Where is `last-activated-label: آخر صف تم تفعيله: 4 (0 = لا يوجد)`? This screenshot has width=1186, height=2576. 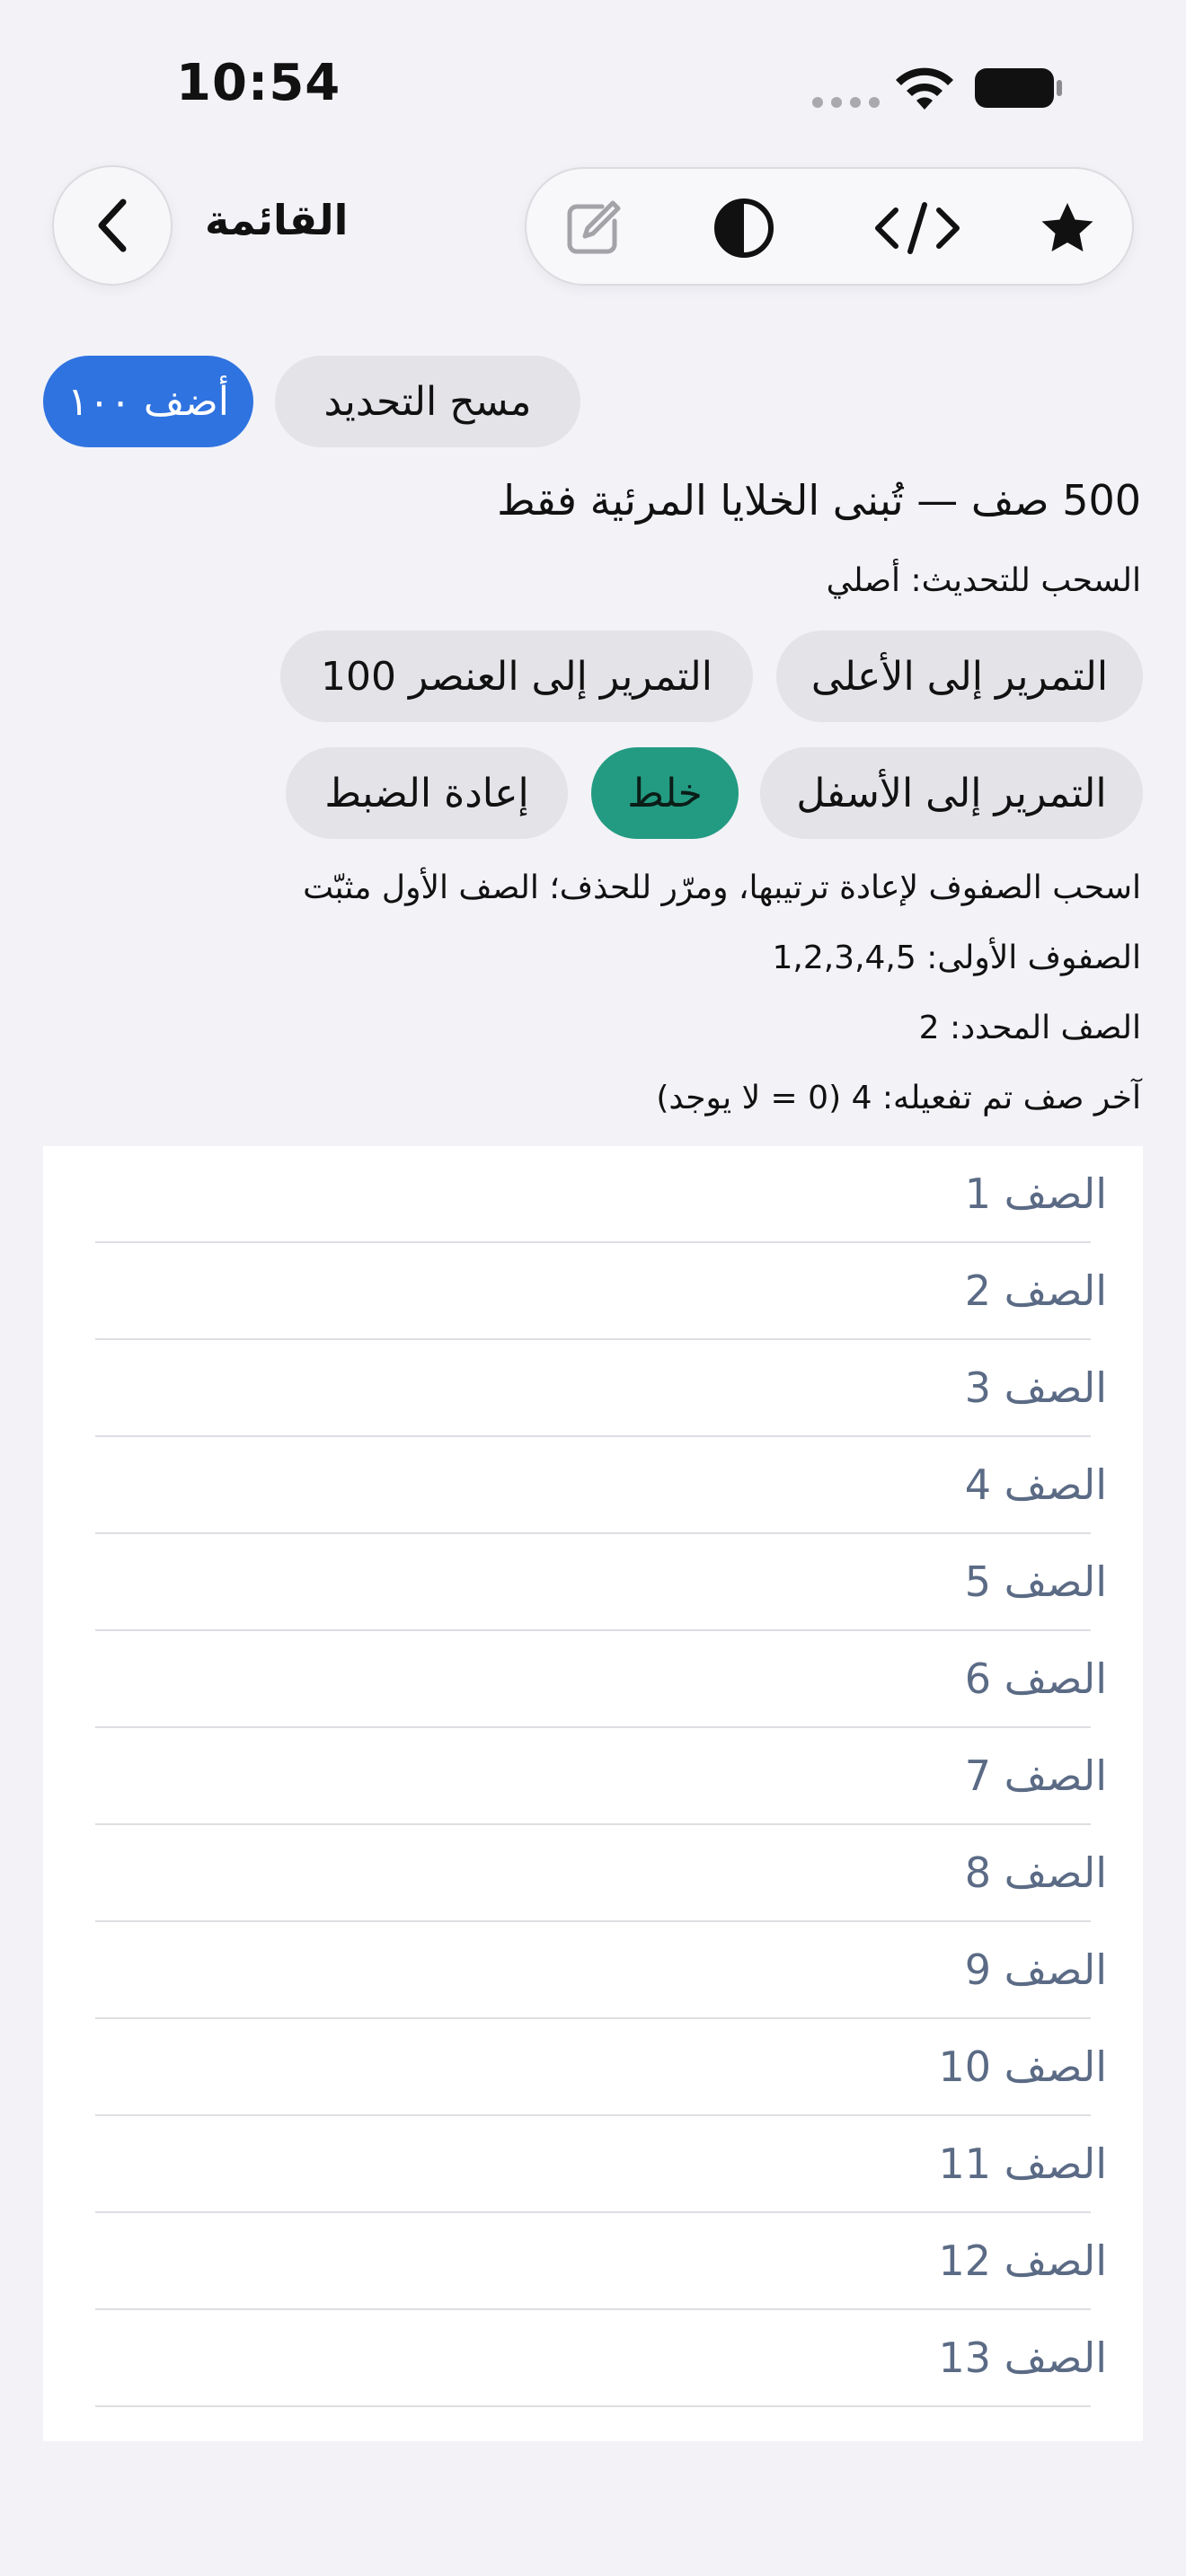 last-activated-label: آخر صف تم تفعيله: 4 (0 = لا يوجد) is located at coordinates (898, 1098).